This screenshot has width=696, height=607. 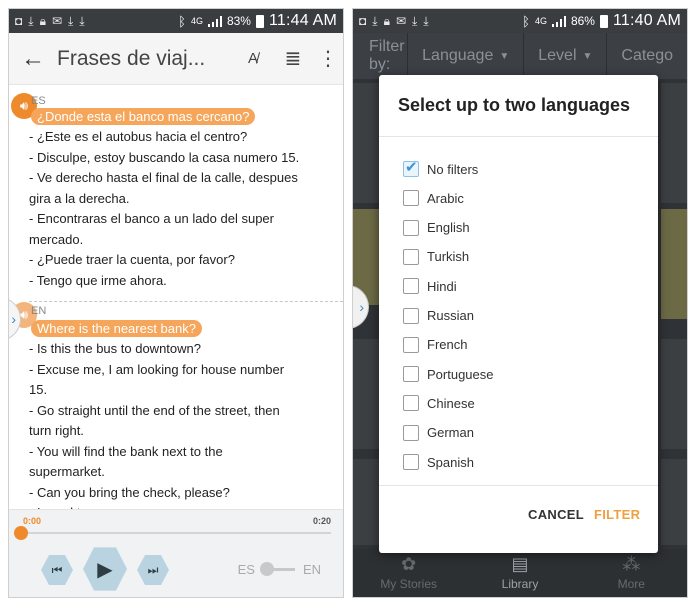 What do you see at coordinates (38, 390) in the screenshot?
I see `story-line: 15.` at bounding box center [38, 390].